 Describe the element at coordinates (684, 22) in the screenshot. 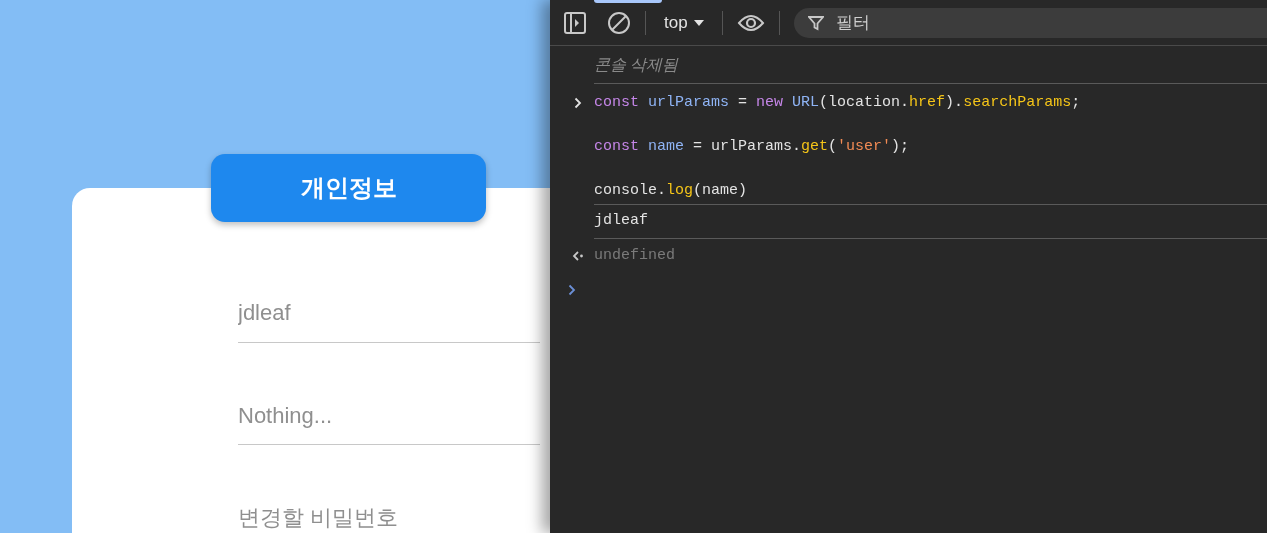

I see `context-dropdown: top` at that location.